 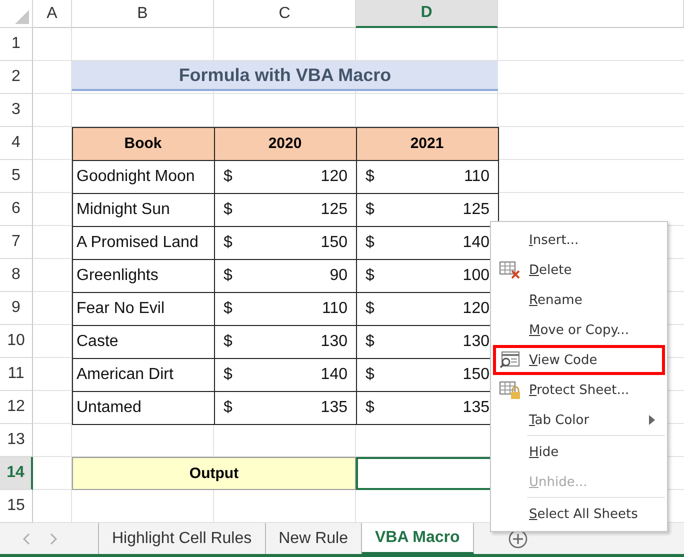 I want to click on menu-item: Delete, so click(x=579, y=270).